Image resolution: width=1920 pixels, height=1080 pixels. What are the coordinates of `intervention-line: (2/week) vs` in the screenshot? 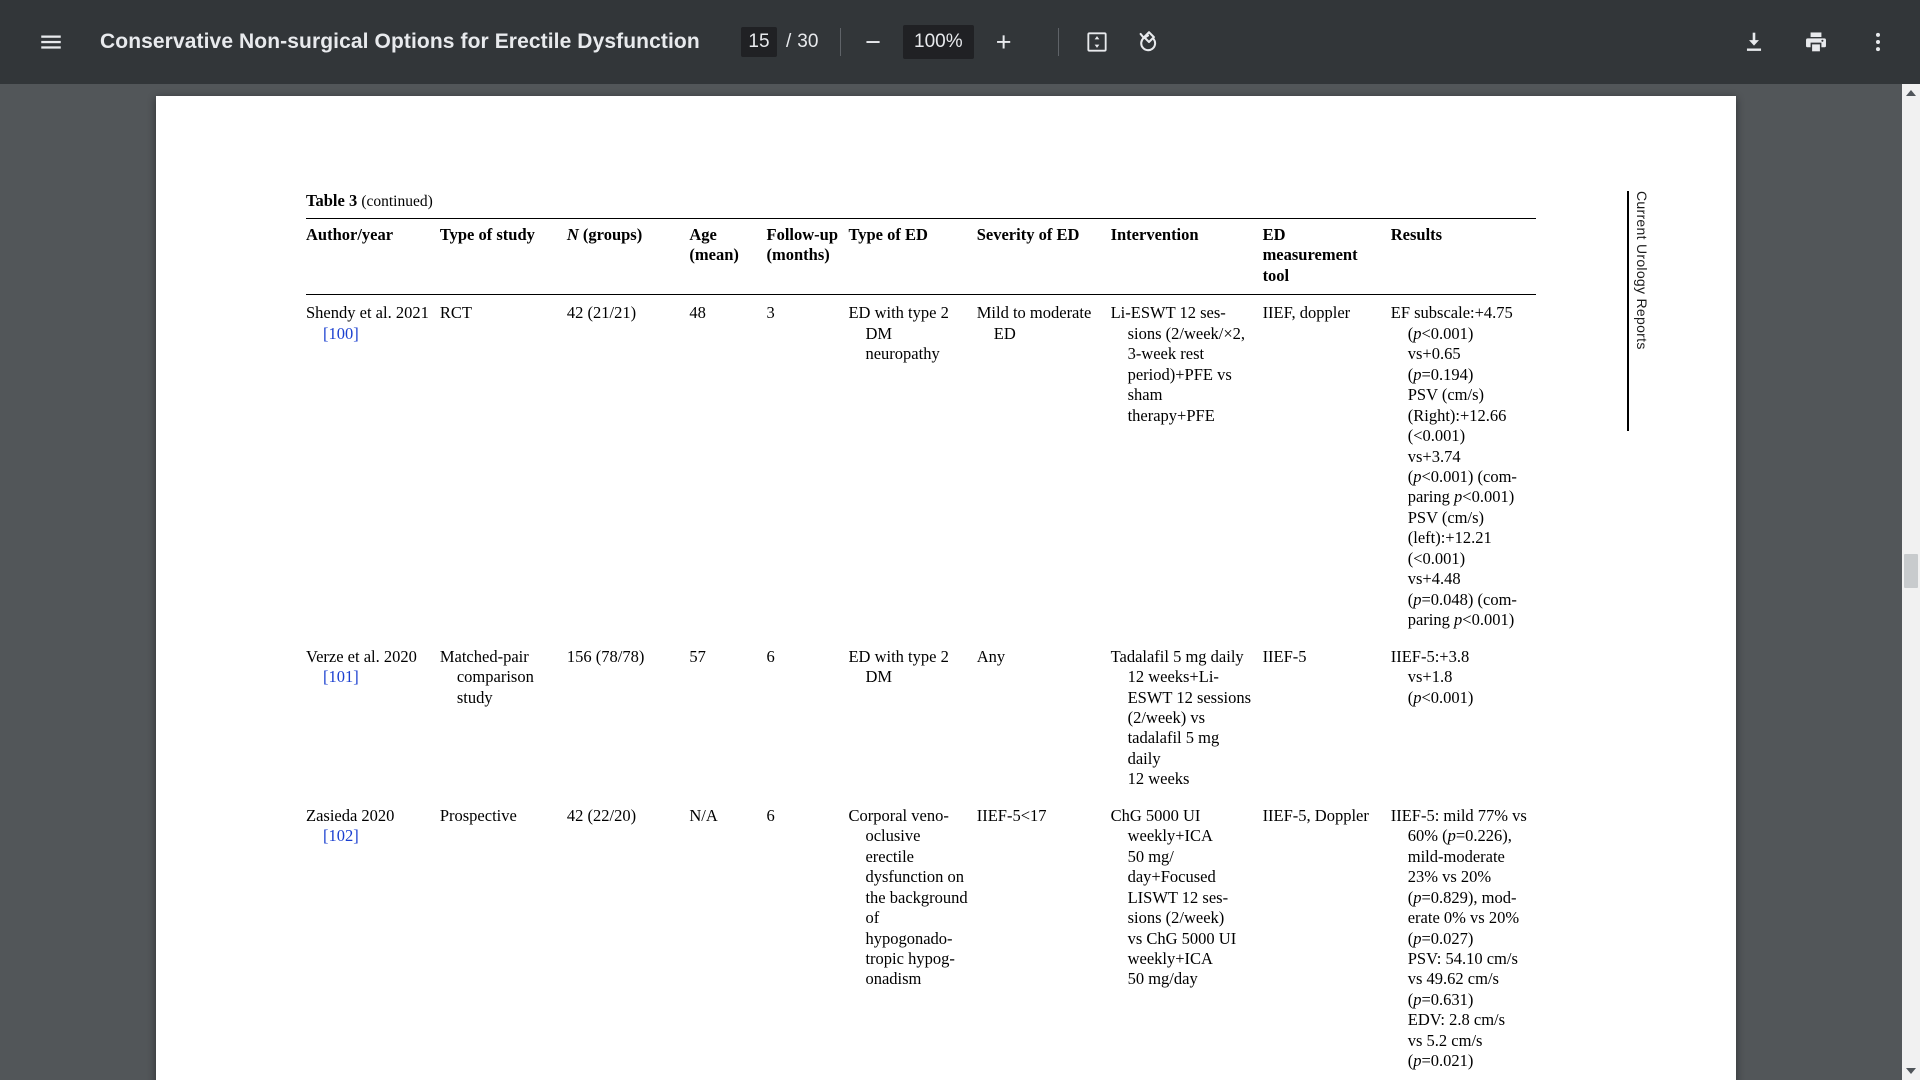 It's located at (1166, 717).